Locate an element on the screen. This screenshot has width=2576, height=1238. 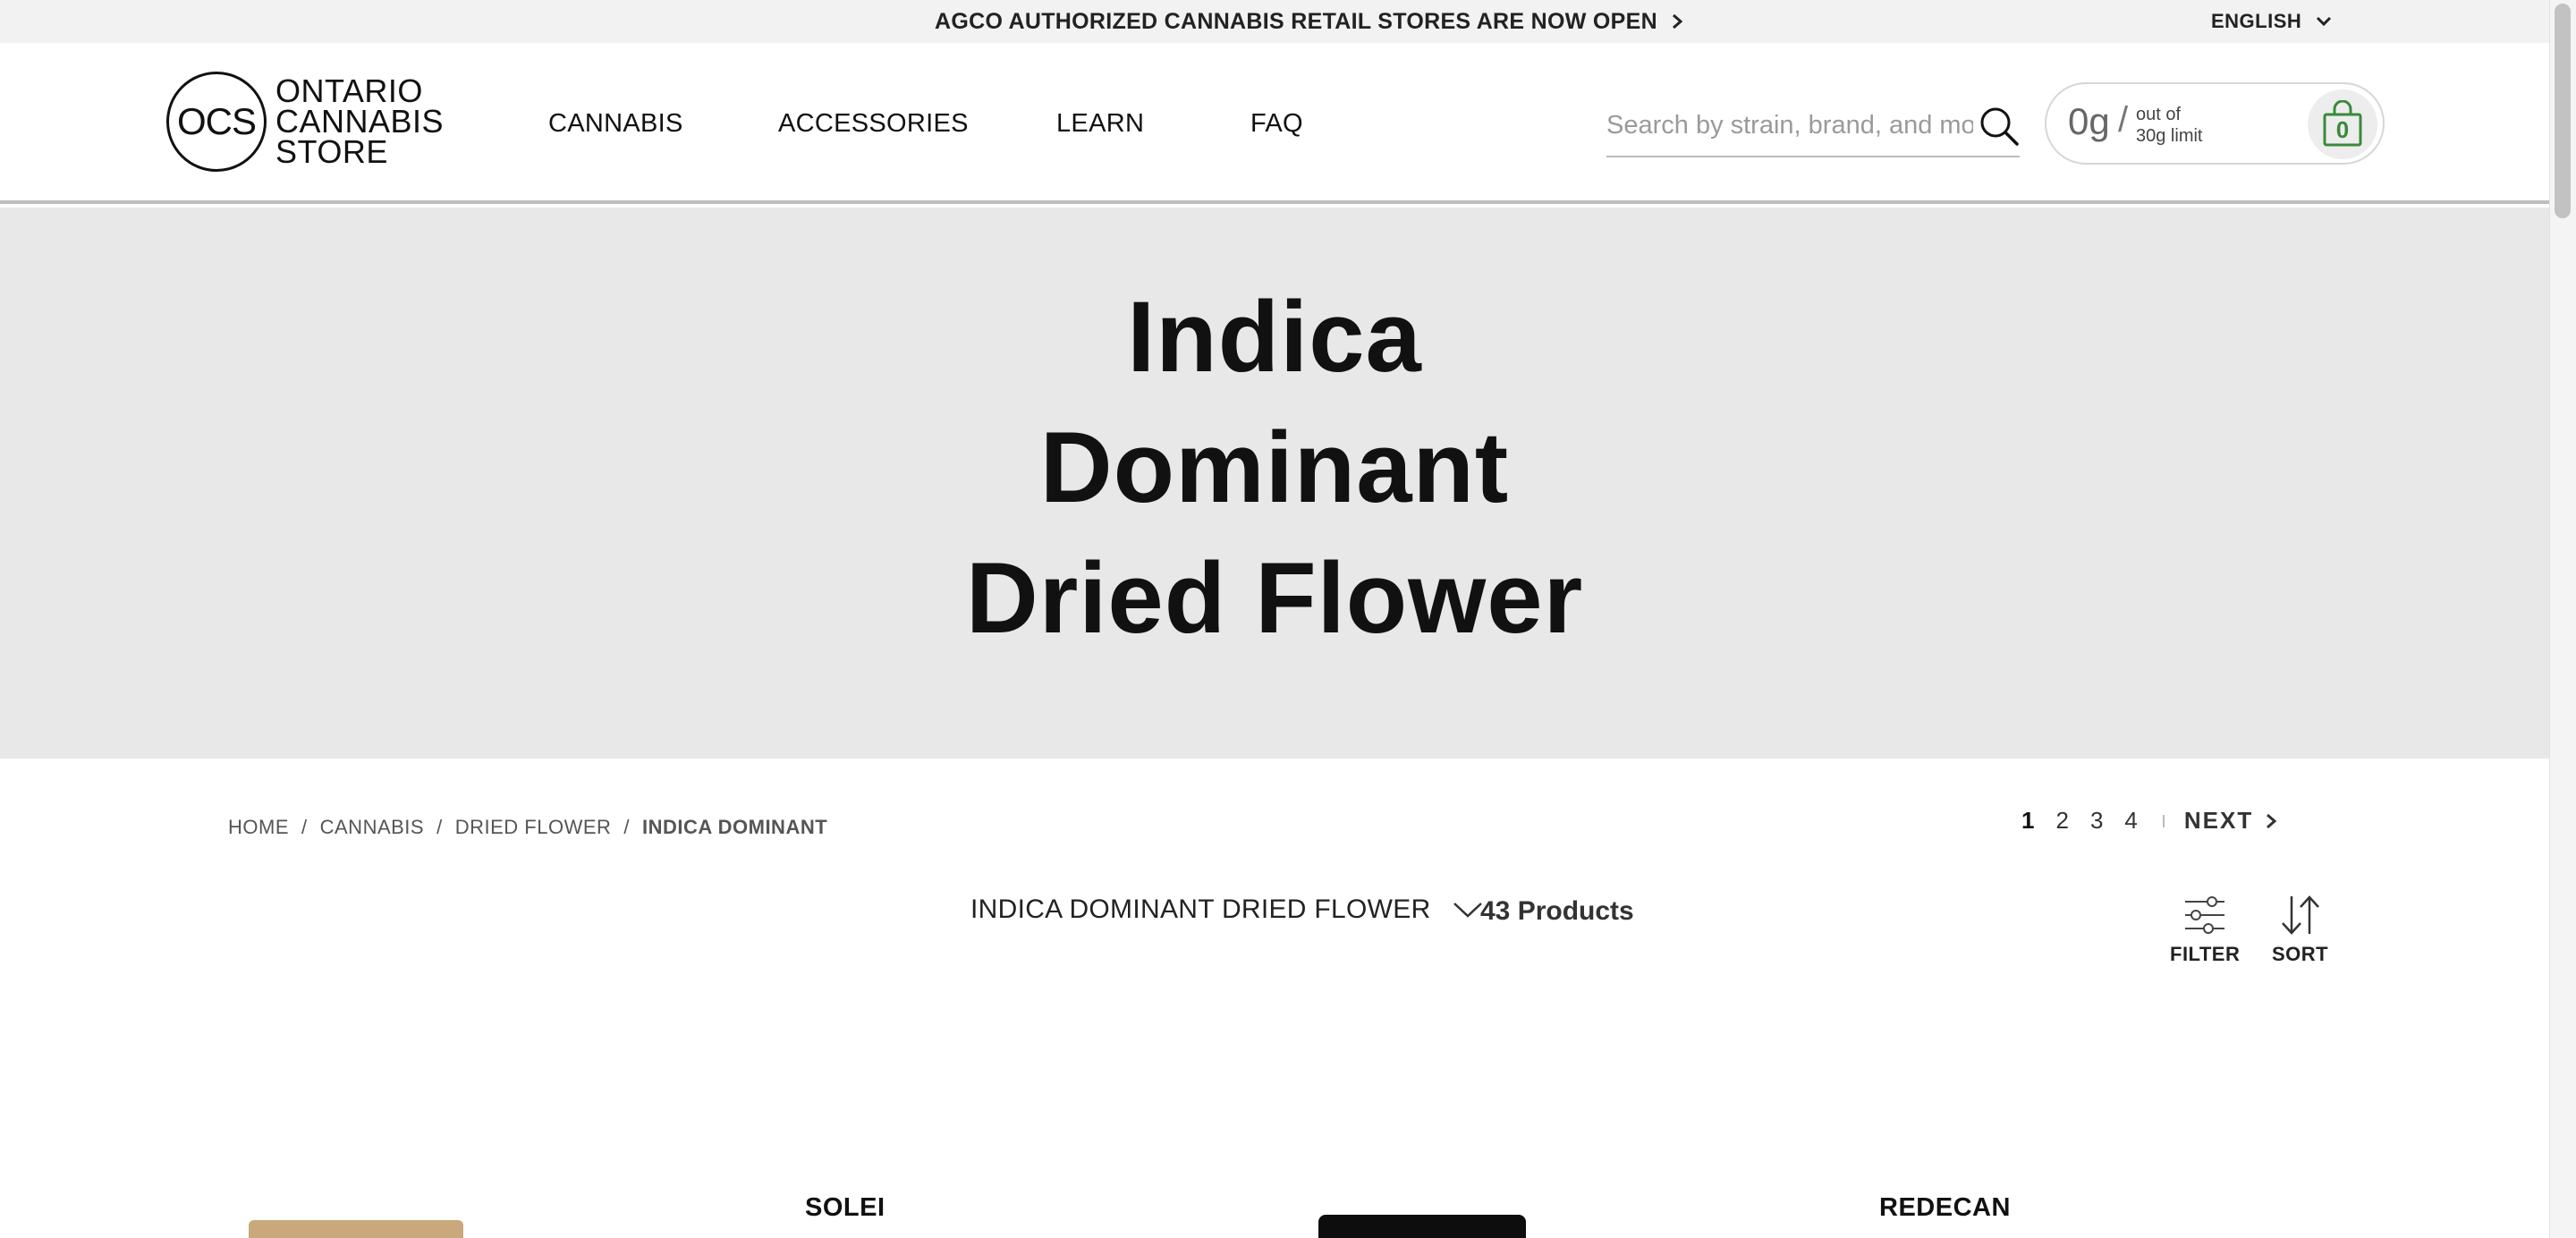
cart-button: 0 is located at coordinates (2342, 124).